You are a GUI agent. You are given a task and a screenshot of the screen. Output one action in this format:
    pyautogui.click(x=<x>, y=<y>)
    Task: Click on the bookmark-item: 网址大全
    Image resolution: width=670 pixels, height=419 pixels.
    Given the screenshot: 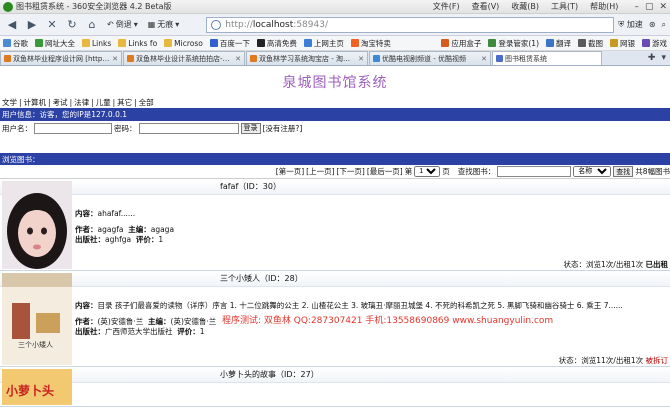 What is the action you would take?
    pyautogui.click(x=55, y=43)
    